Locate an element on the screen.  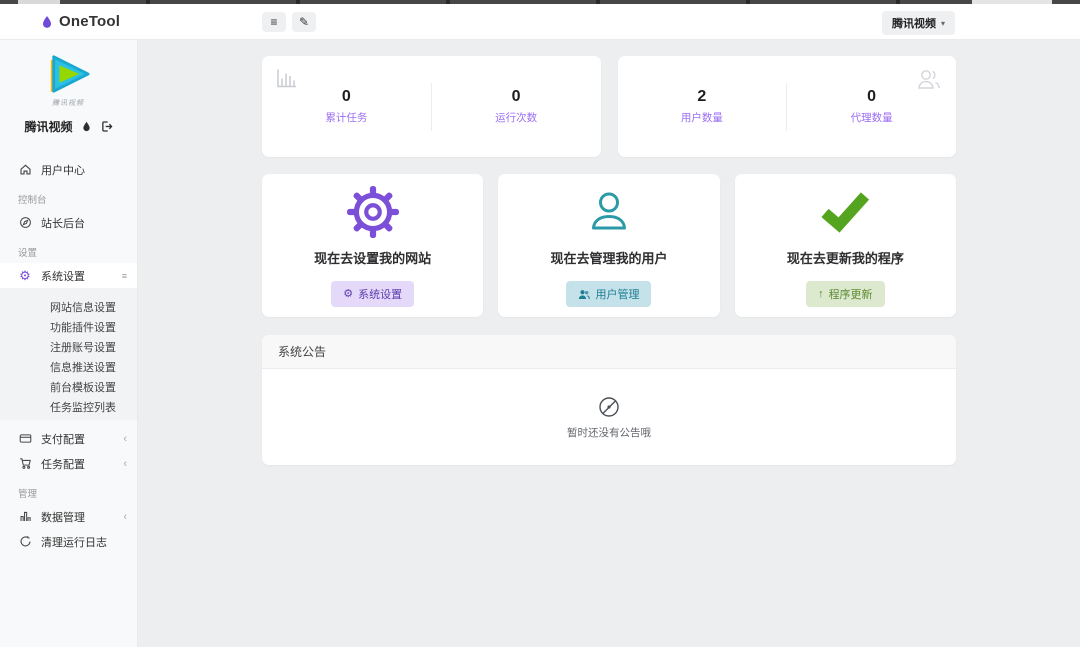
site-selector-dropdown: 腾讯视频 ▾ is located at coordinates (918, 23).